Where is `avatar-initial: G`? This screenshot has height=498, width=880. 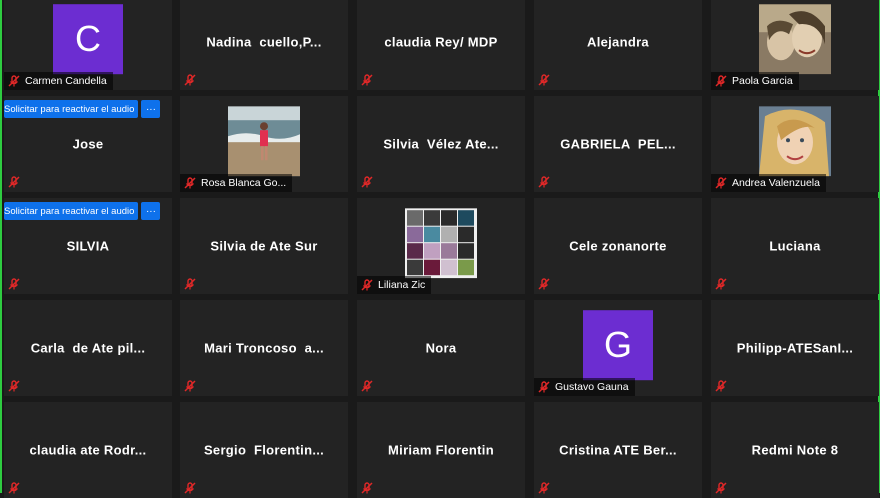 avatar-initial: G is located at coordinates (618, 345).